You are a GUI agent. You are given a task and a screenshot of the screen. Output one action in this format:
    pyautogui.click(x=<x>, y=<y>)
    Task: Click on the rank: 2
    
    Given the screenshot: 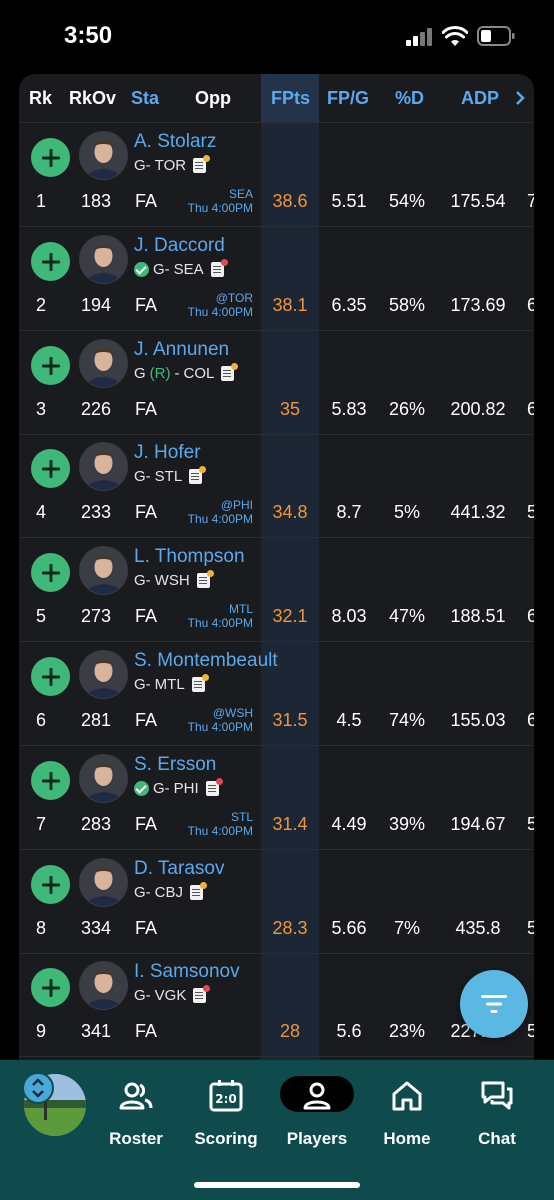 What is the action you would take?
    pyautogui.click(x=40, y=305)
    